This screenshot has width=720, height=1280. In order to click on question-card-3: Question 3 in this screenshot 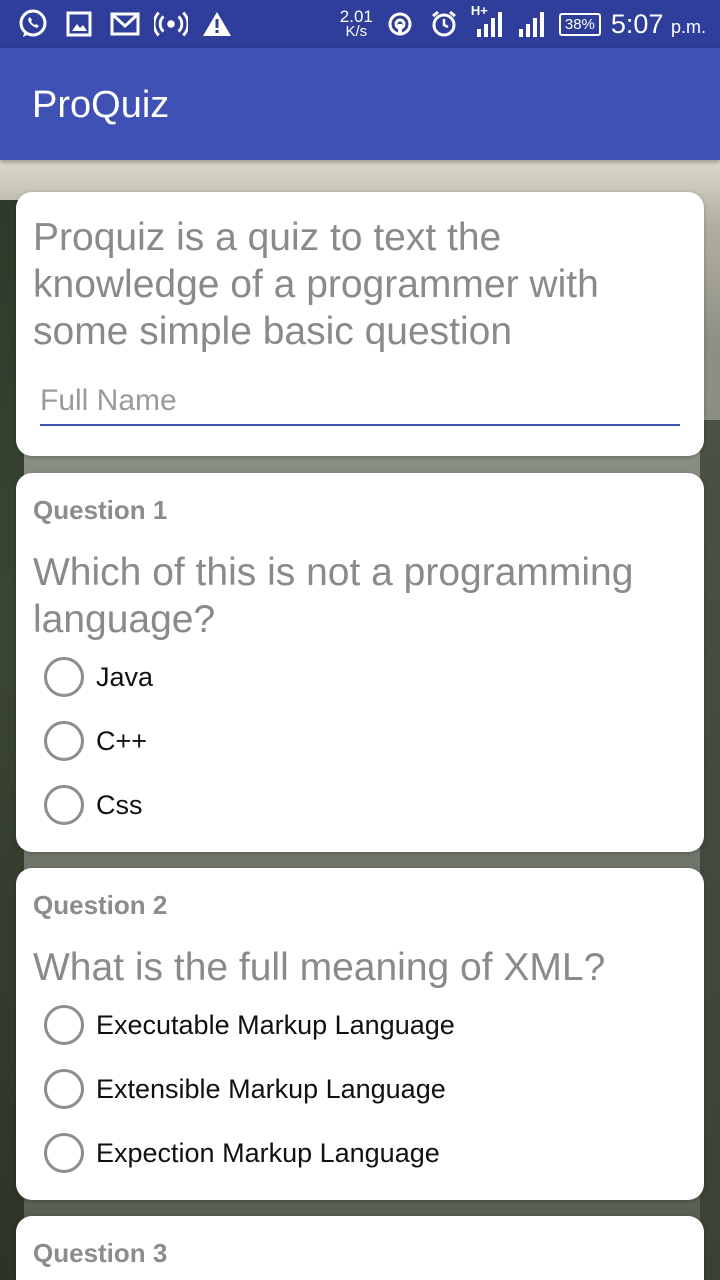, I will do `click(360, 1248)`.